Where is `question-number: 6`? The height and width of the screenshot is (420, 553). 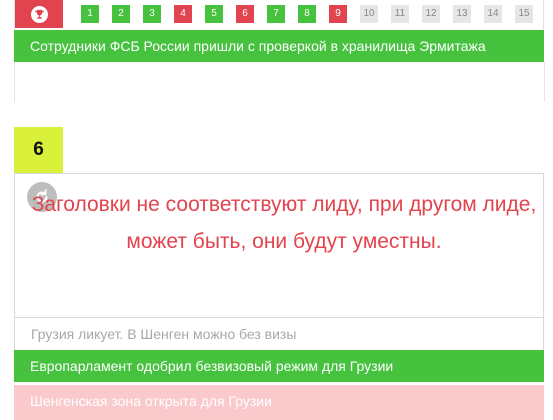
question-number: 6 is located at coordinates (38, 150).